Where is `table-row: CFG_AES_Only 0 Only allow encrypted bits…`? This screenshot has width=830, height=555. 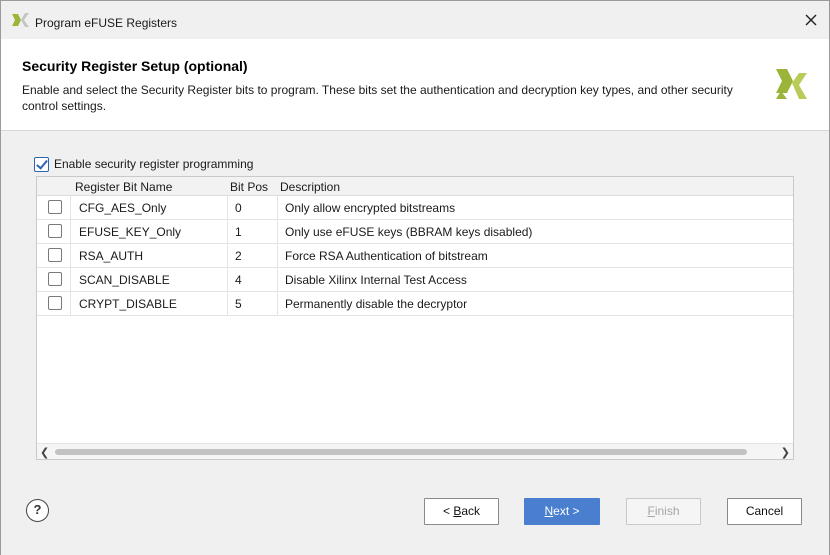 table-row: CFG_AES_Only 0 Only allow encrypted bits… is located at coordinates (415, 208).